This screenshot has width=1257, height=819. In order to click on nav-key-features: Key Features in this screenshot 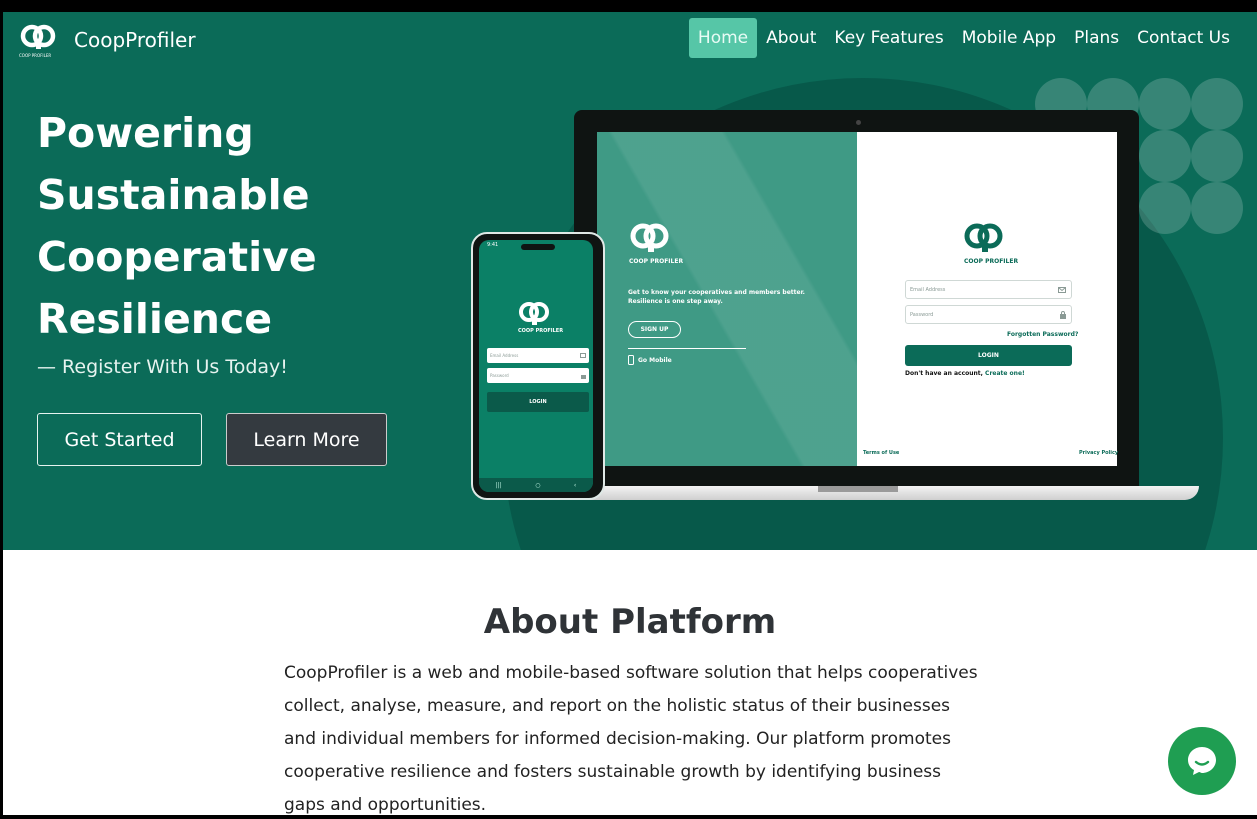, I will do `click(888, 38)`.